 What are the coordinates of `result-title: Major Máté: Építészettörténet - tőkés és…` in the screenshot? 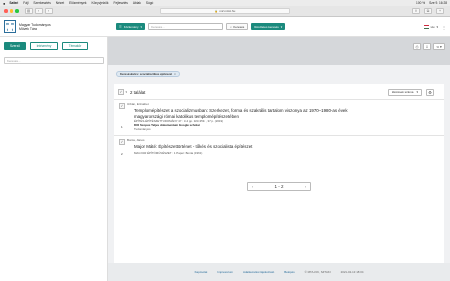 It's located at (193, 147).